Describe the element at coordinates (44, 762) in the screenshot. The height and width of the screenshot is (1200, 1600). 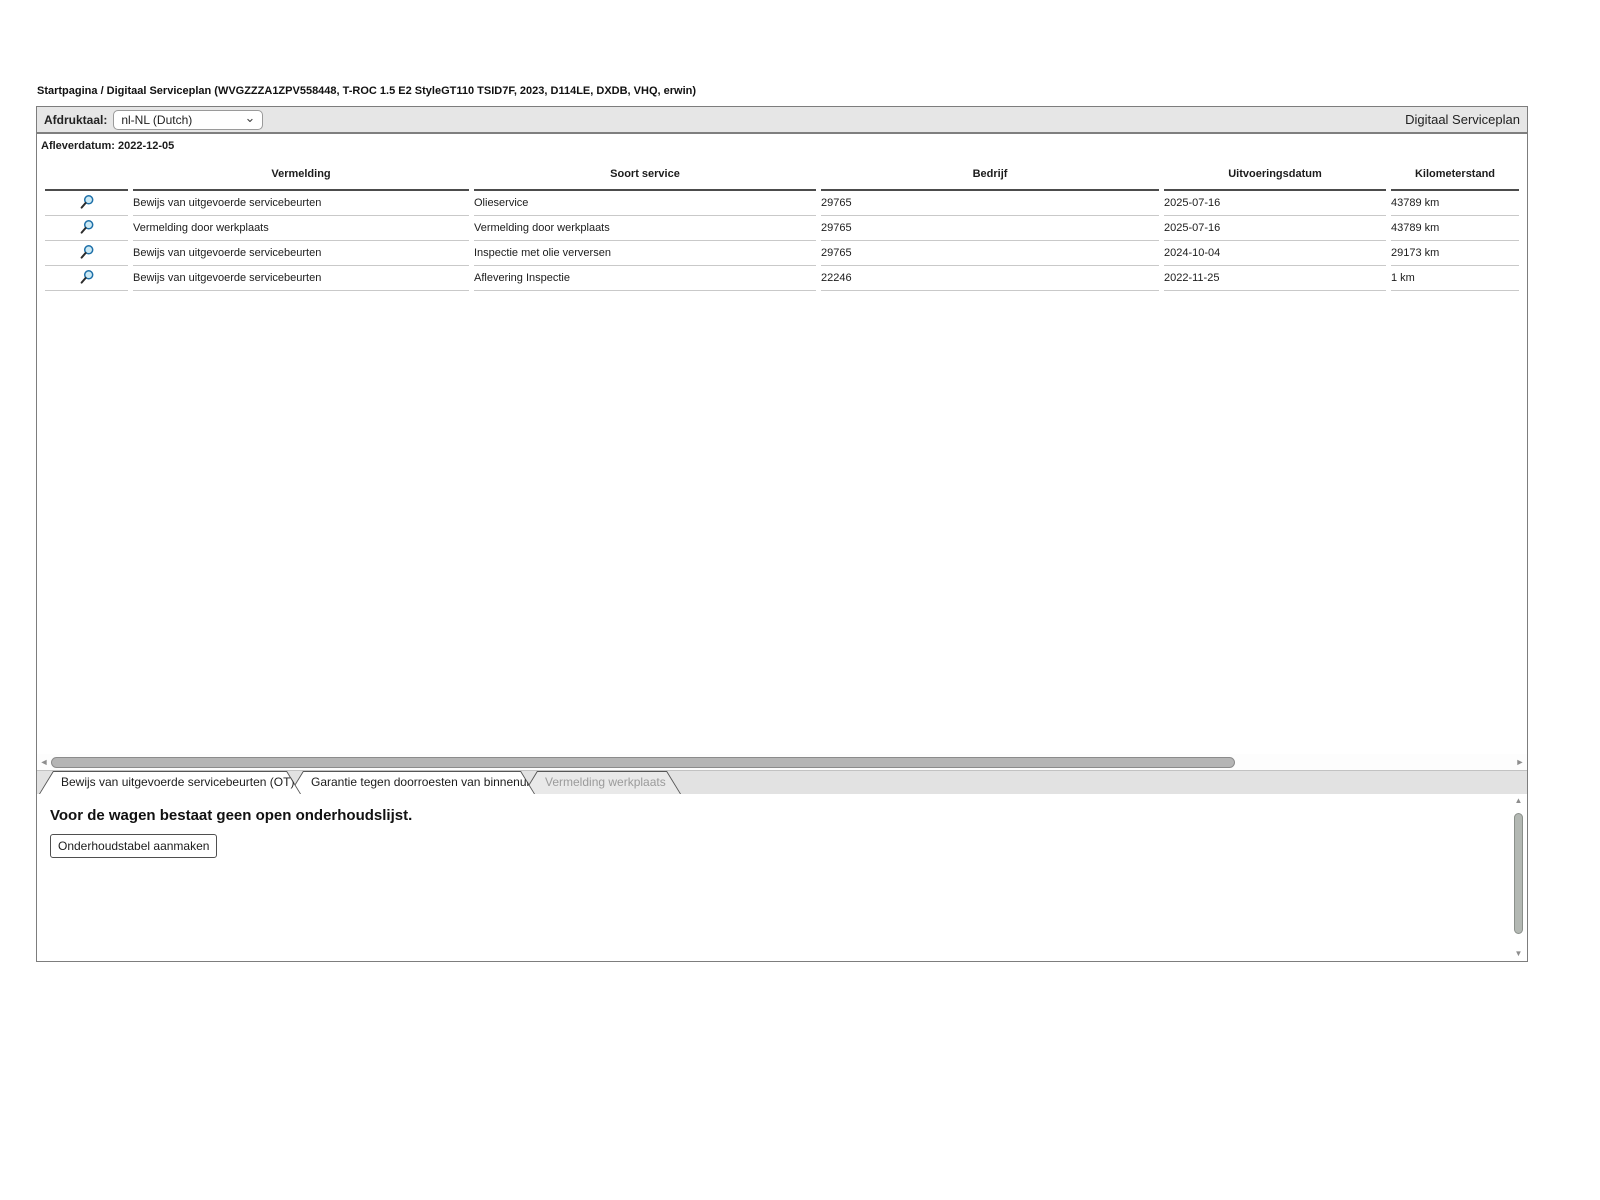
I see `scroll-left-icon: ◄` at that location.